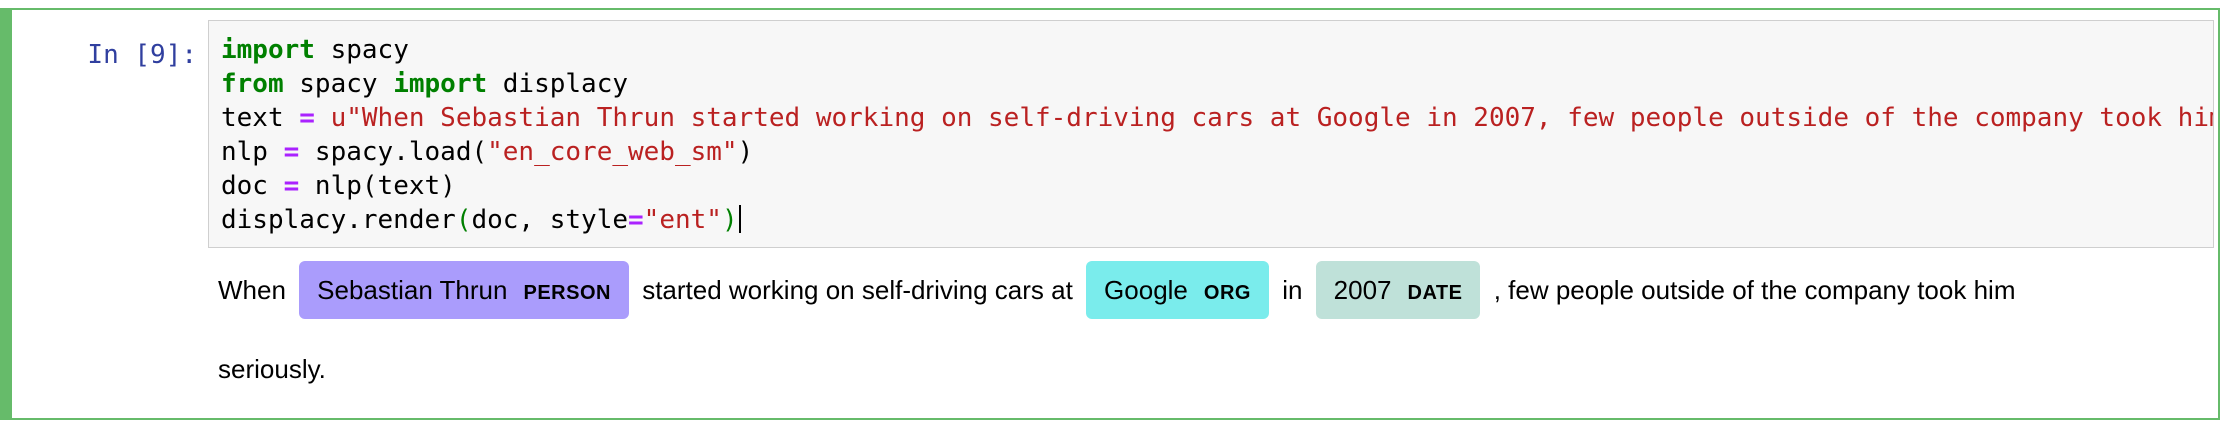  What do you see at coordinates (7, 214) in the screenshot?
I see `cell-selection-bar` at bounding box center [7, 214].